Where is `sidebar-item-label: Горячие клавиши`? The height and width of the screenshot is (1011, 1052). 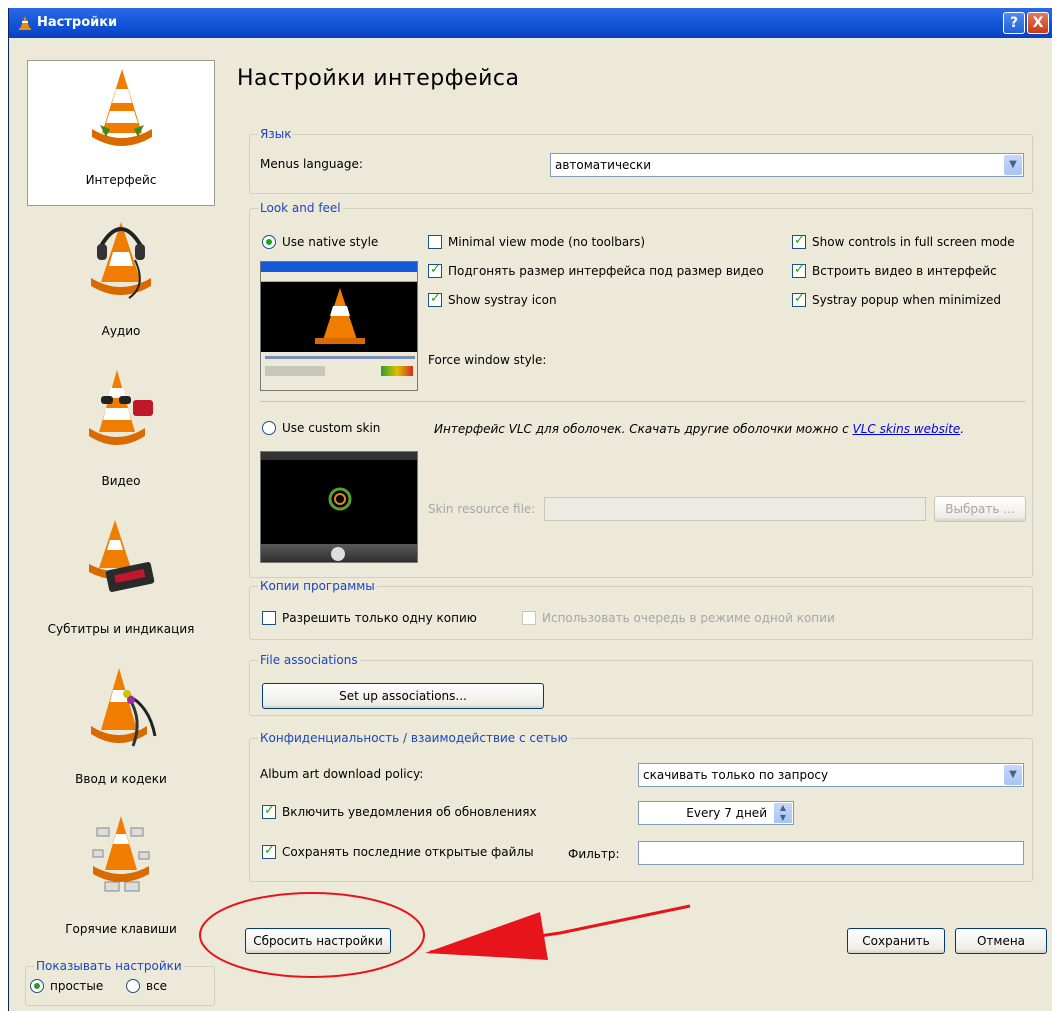 sidebar-item-label: Горячие клавиши is located at coordinates (121, 929).